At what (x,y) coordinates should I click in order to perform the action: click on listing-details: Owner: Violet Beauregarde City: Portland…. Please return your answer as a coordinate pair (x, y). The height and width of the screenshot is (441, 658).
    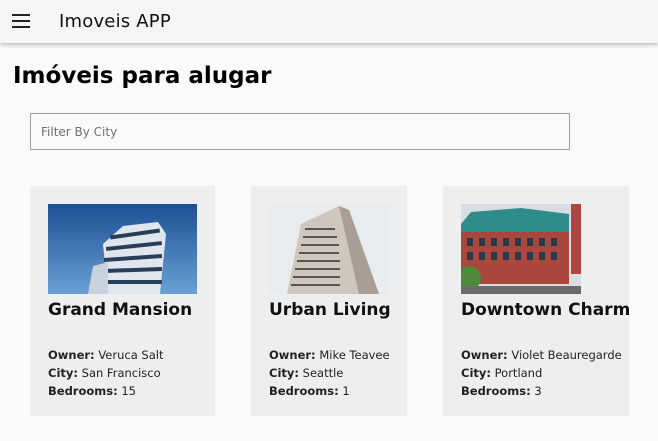
    Looking at the image, I should click on (541, 373).